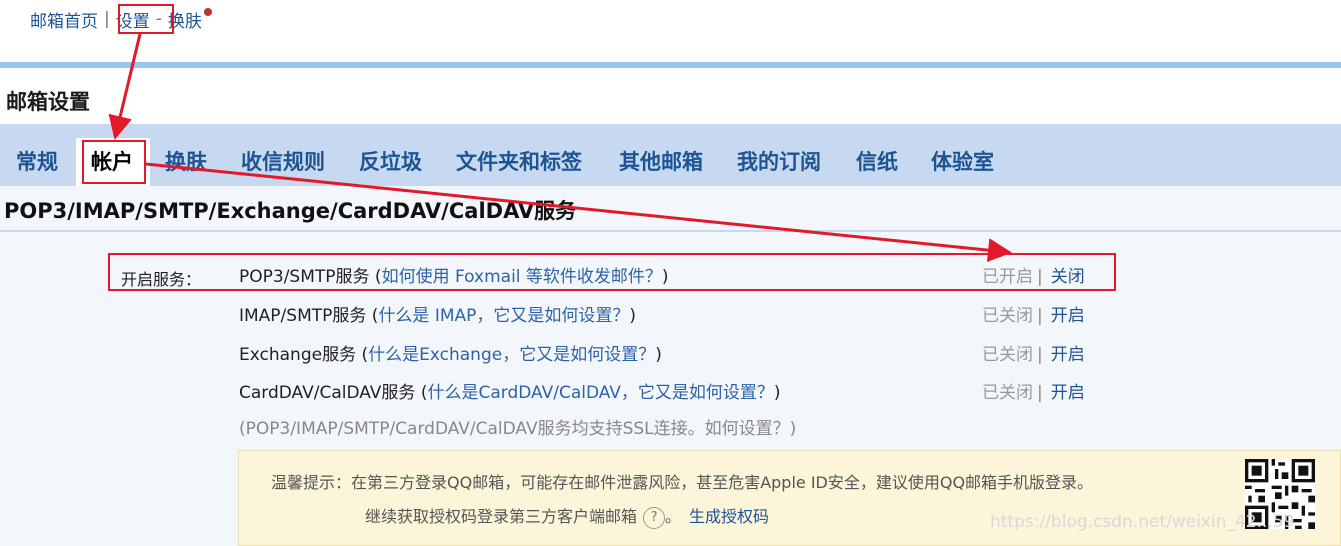 The image size is (1341, 546). Describe the element at coordinates (146, 19) in the screenshot. I see `settings-highlight-box` at that location.